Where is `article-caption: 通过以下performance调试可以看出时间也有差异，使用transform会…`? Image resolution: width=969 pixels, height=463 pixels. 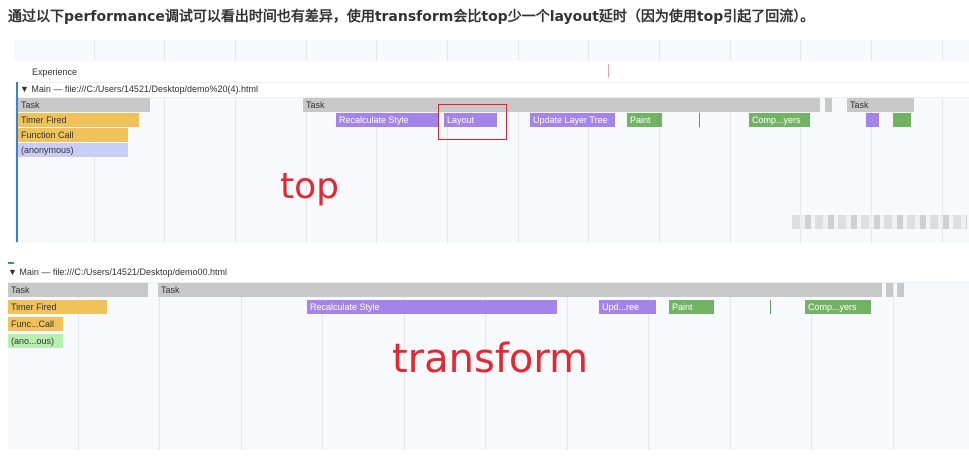
article-caption: 通过以下performance调试可以看出时间也有差异，使用transform会… is located at coordinates (411, 17).